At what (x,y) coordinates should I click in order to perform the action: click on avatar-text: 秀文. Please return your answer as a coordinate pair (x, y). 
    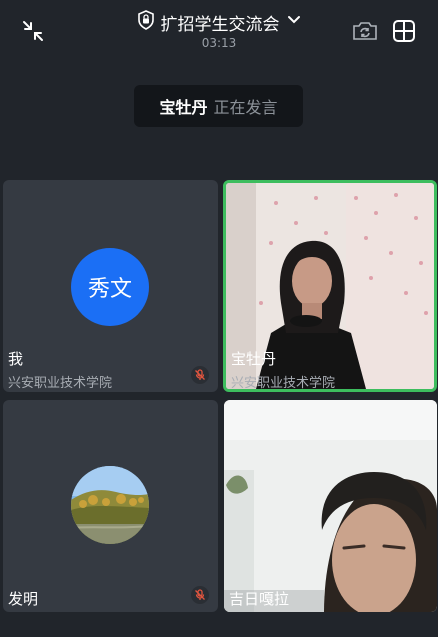
    Looking at the image, I should click on (109, 289).